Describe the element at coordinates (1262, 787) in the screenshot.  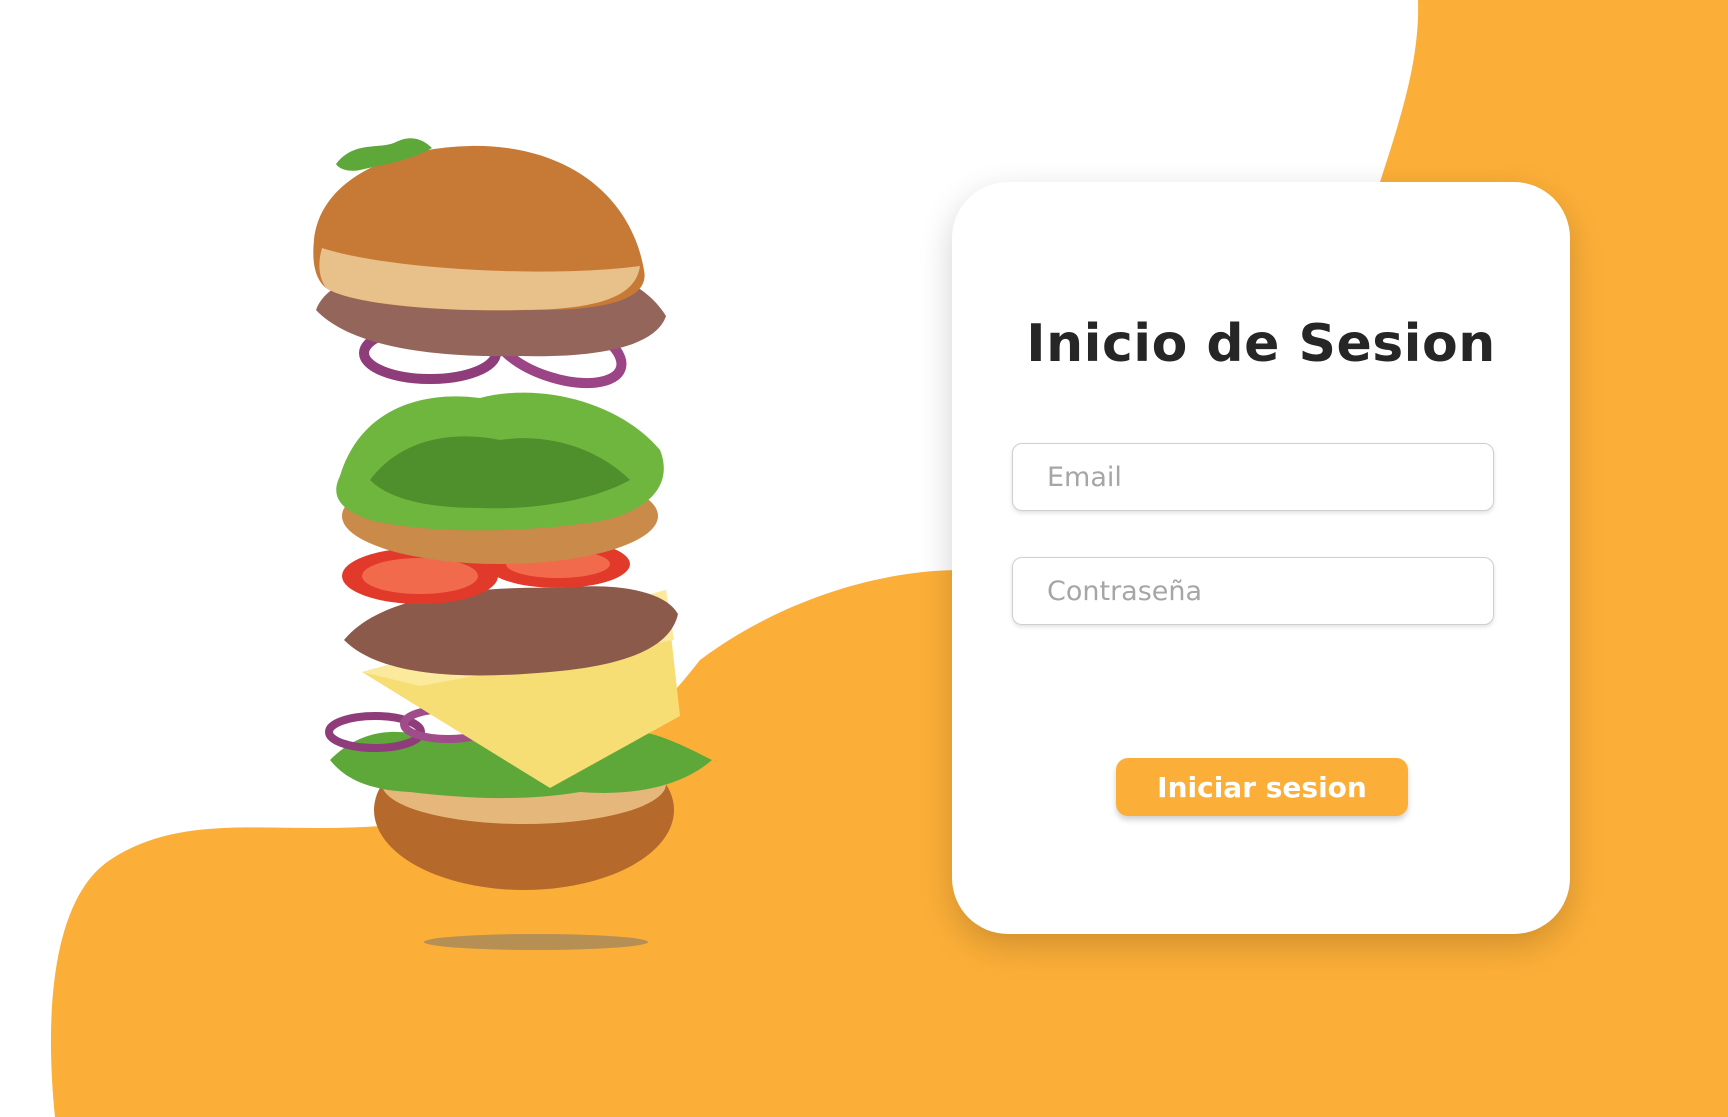
I see `login-button: Iniciar sesion` at that location.